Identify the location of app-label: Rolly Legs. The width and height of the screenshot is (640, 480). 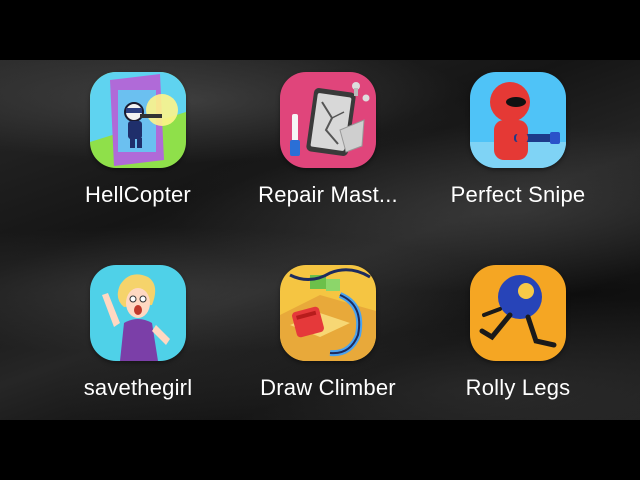
(518, 387).